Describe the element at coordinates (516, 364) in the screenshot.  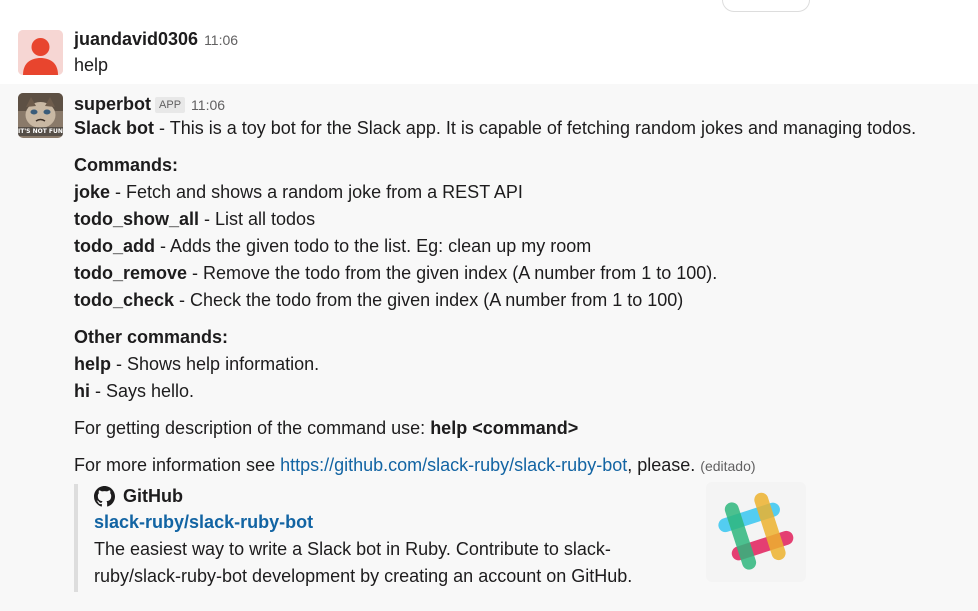
I see `command-line: help - Shows help information.` at that location.